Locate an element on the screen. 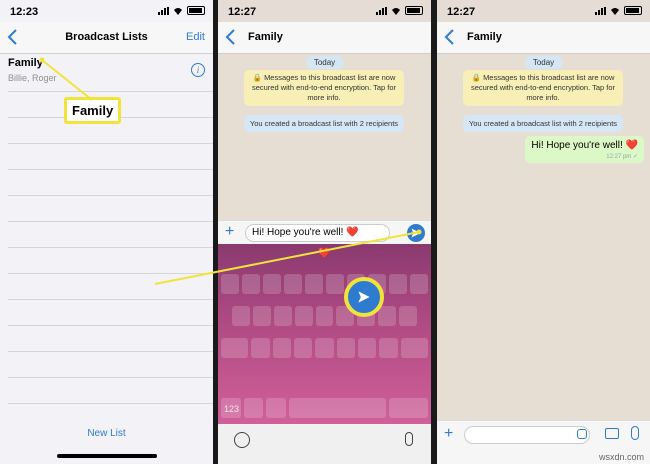  nav-bar: Broadcast Lists Edit is located at coordinates (106, 38).